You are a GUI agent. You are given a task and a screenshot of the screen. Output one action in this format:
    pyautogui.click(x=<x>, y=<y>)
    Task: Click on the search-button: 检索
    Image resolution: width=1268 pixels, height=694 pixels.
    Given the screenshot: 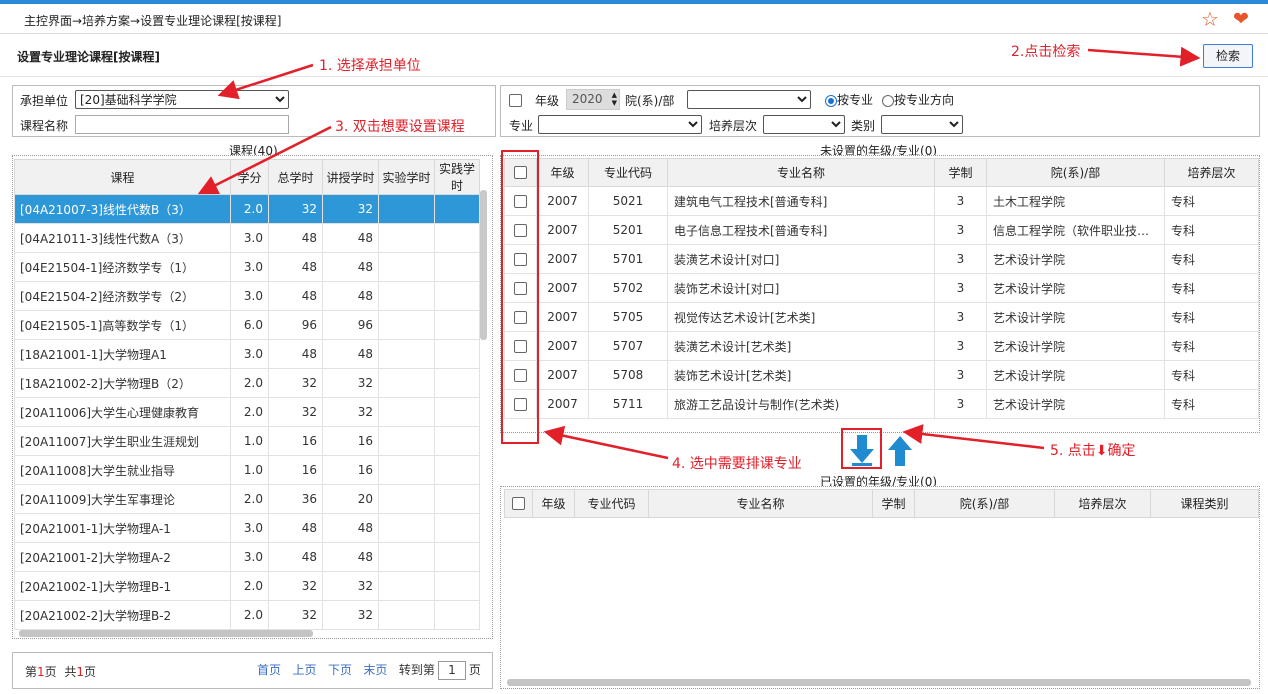 What is the action you would take?
    pyautogui.click(x=1228, y=56)
    